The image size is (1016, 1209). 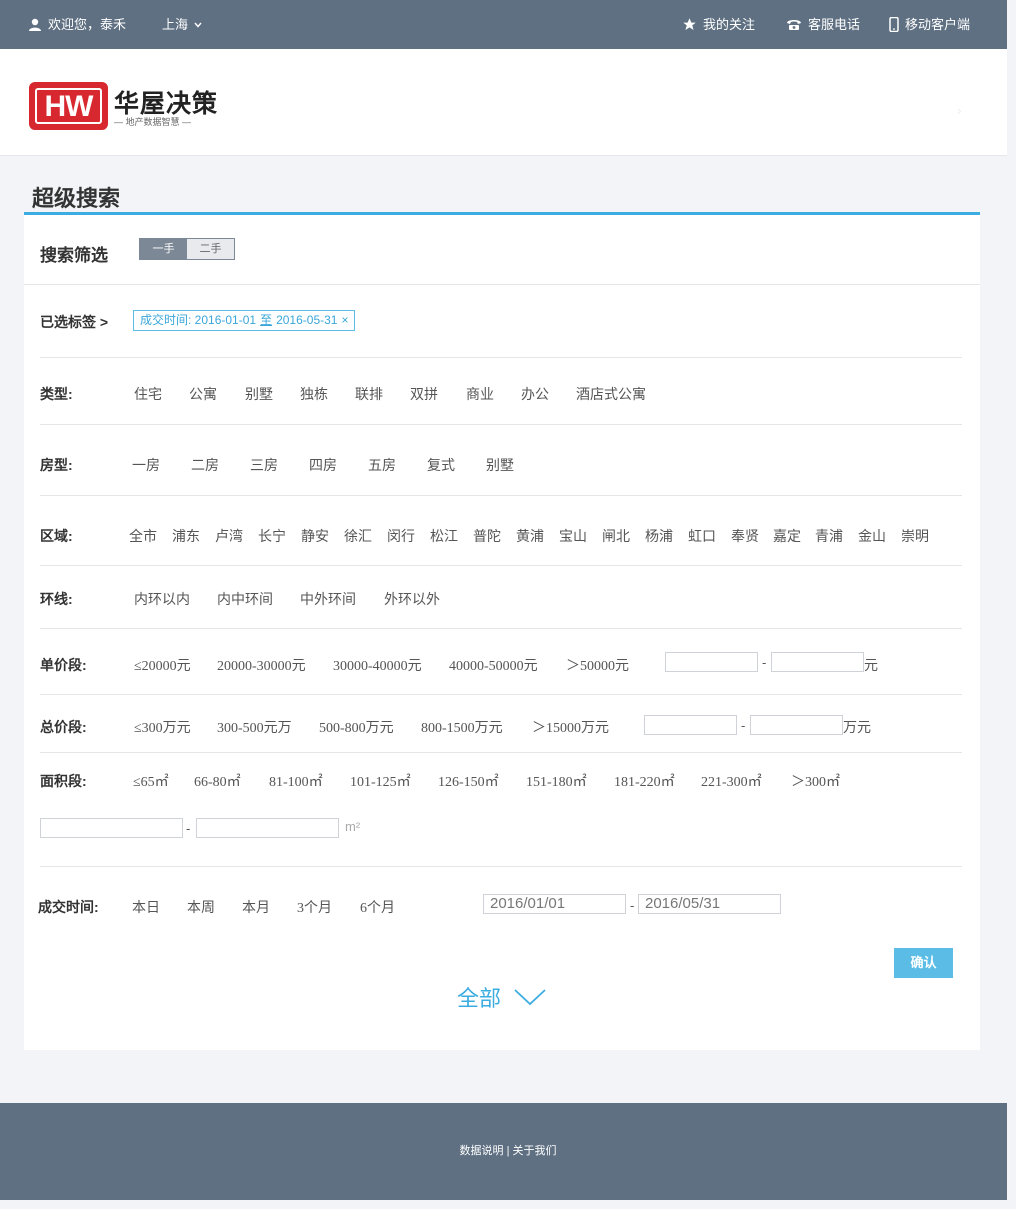 I want to click on site-header: HW 华屋决策 — 地产数据智慧 — ›, so click(x=503, y=102).